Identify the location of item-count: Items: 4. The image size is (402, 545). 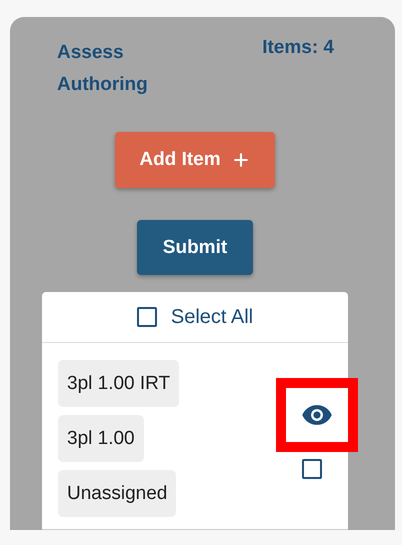
(298, 48).